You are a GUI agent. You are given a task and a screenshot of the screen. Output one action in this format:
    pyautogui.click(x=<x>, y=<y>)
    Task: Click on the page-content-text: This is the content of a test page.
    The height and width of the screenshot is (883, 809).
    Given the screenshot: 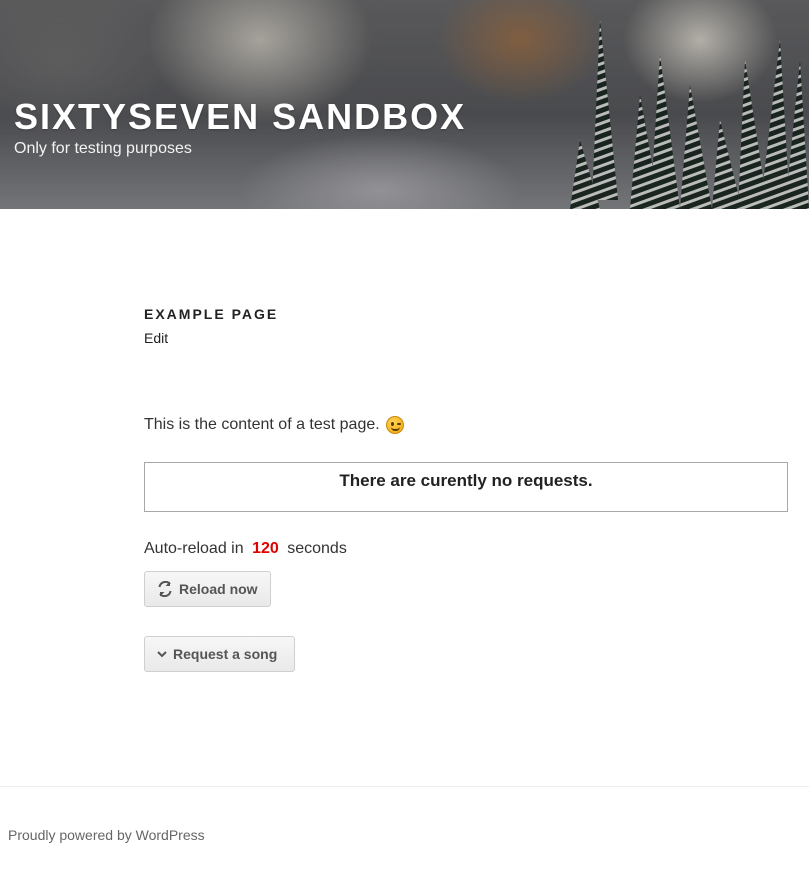 What is the action you would take?
    pyautogui.click(x=262, y=424)
    